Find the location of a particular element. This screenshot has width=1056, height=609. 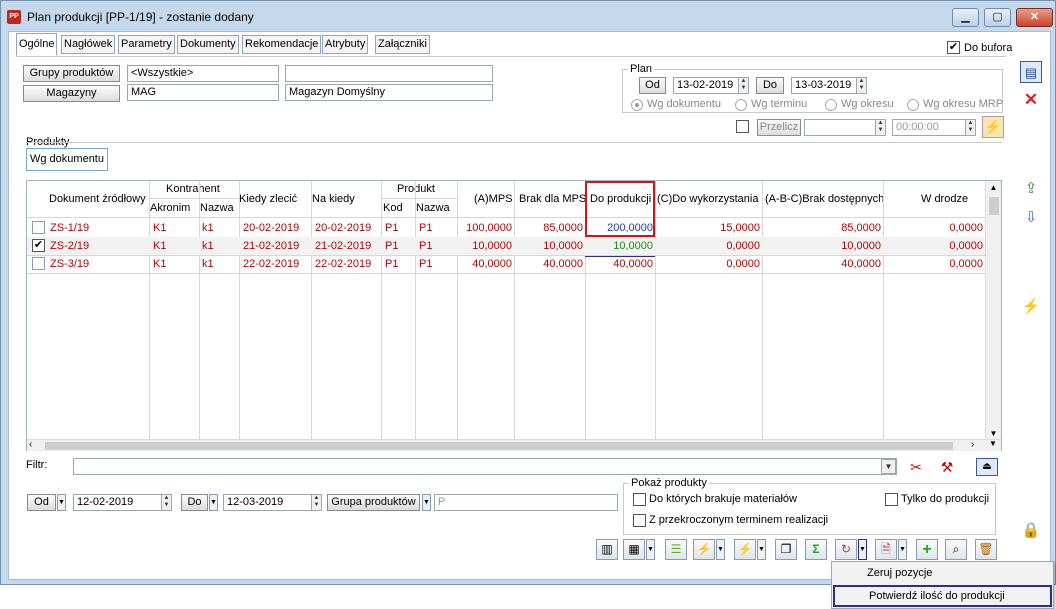

header-abc-brak: (A-B-C)Brak dostępnych is located at coordinates (824, 199).